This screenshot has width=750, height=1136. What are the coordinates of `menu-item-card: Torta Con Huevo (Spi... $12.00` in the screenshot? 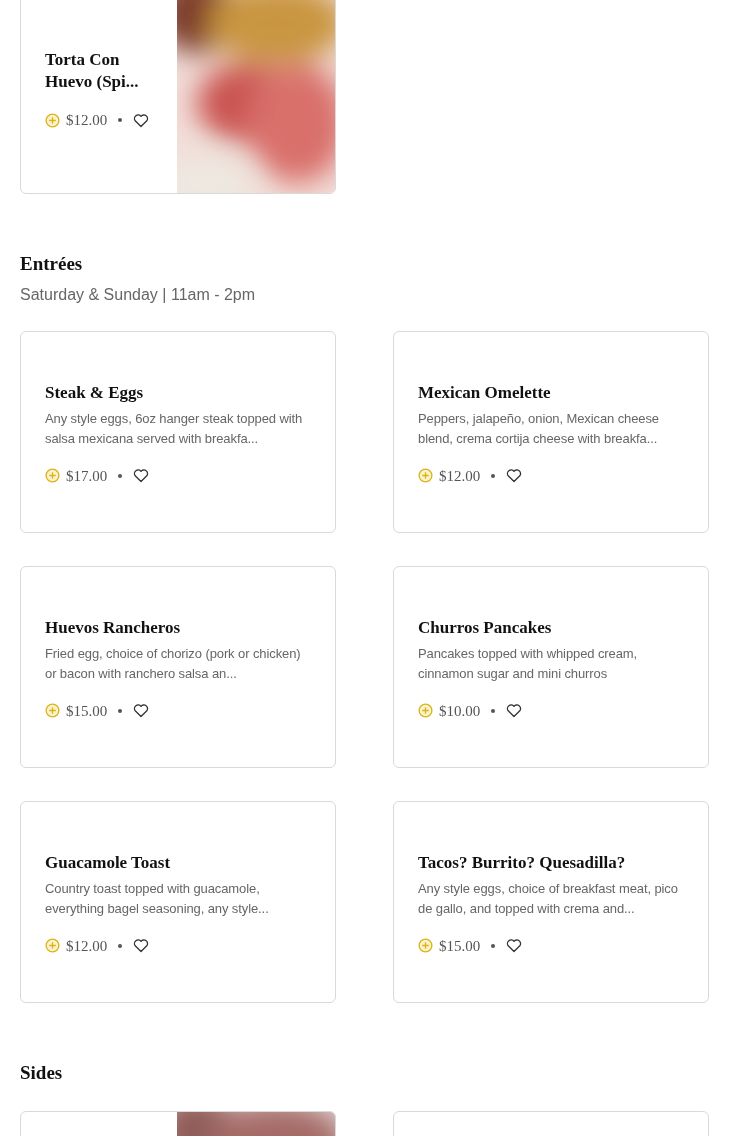 It's located at (178, 97).